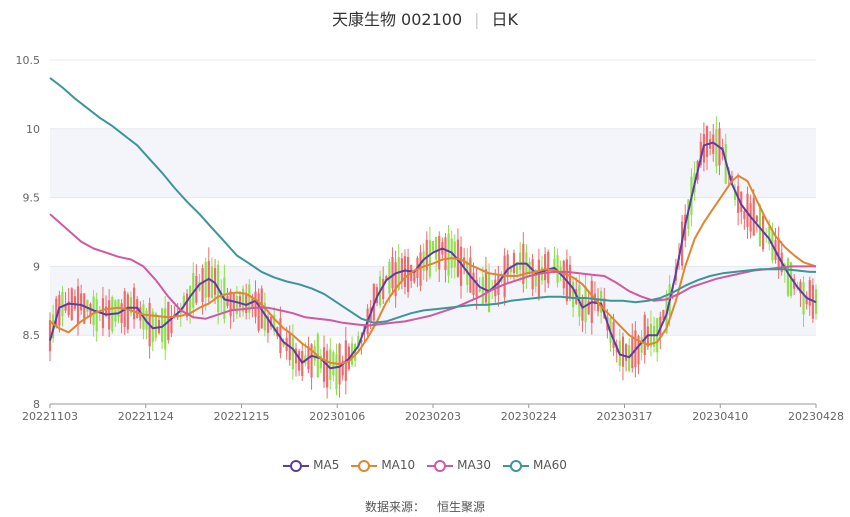 The height and width of the screenshot is (517, 850). I want to click on y-tick-label: 9.5, so click(32, 198).